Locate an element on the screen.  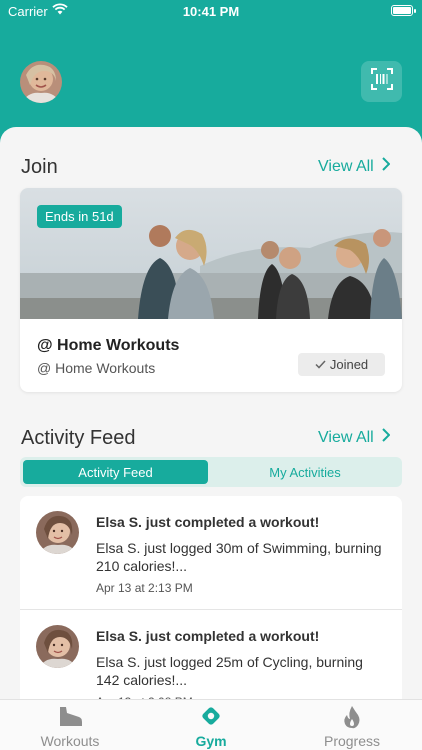
activity-view-all-link: View All is located at coordinates (354, 437).